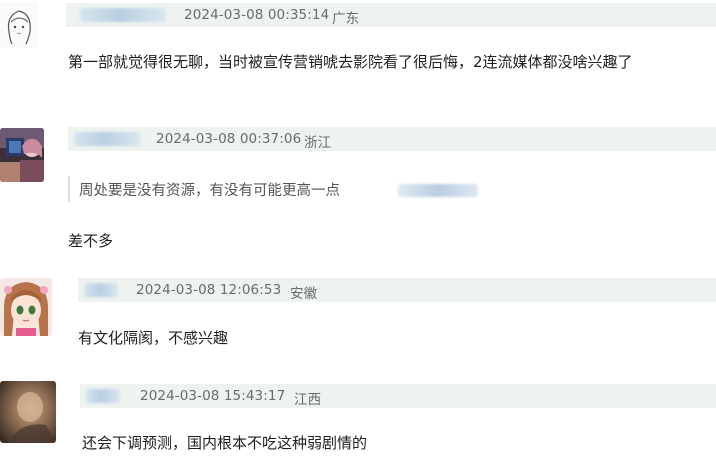 The height and width of the screenshot is (467, 716). I want to click on comment-text: 差不多, so click(91, 241).